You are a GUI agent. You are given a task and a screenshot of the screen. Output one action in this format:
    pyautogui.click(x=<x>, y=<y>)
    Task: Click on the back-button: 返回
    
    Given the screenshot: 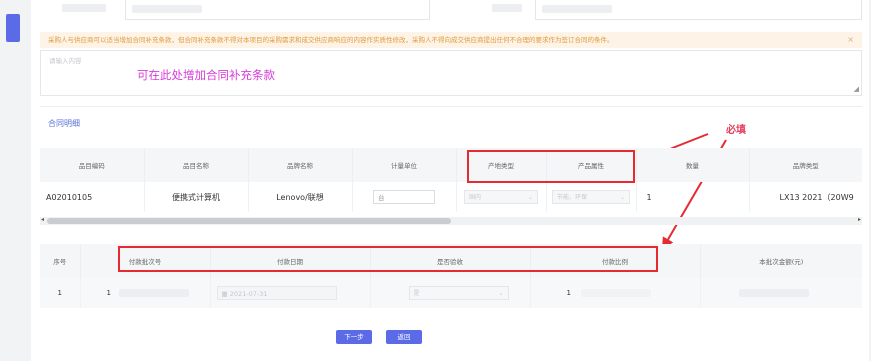 What is the action you would take?
    pyautogui.click(x=404, y=337)
    